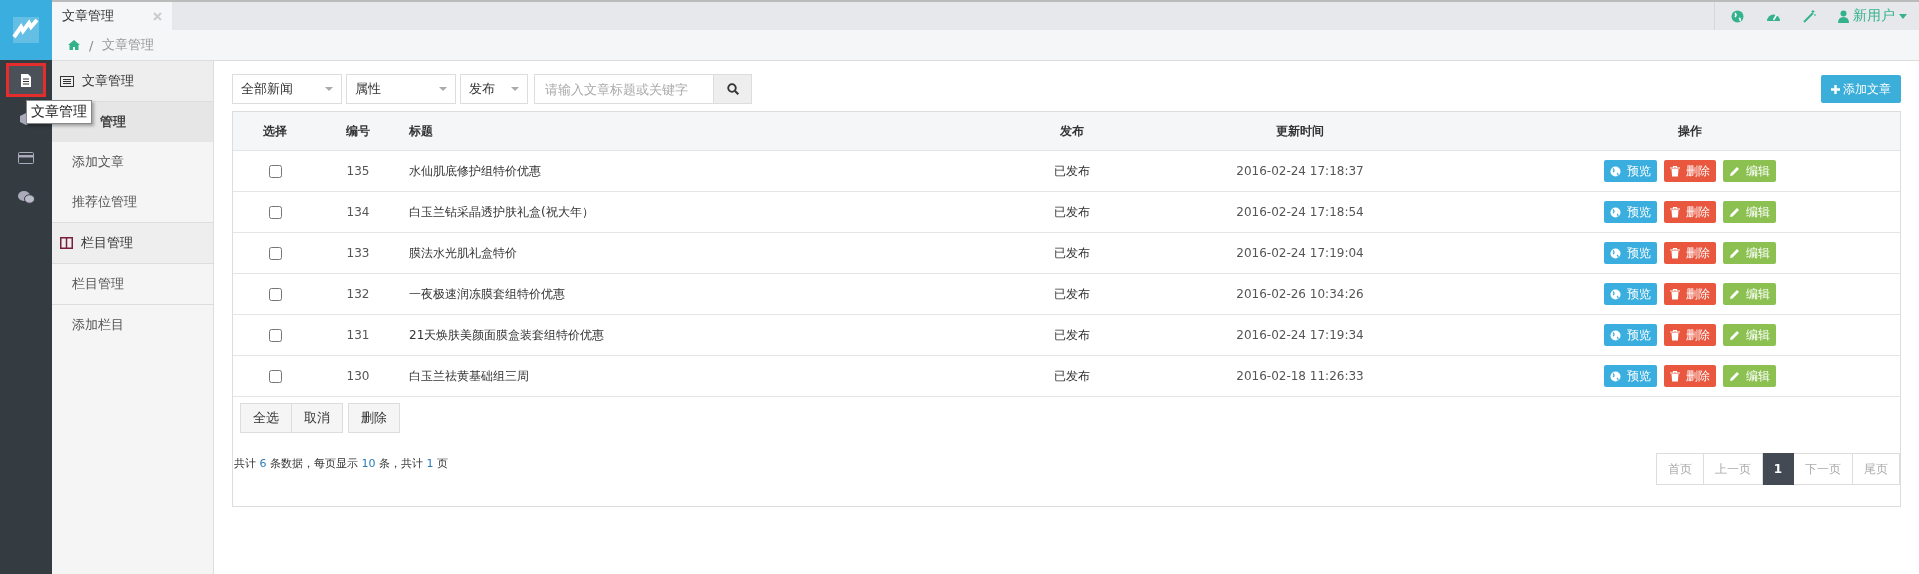  Describe the element at coordinates (358, 335) in the screenshot. I see `table-cell: 131` at that location.